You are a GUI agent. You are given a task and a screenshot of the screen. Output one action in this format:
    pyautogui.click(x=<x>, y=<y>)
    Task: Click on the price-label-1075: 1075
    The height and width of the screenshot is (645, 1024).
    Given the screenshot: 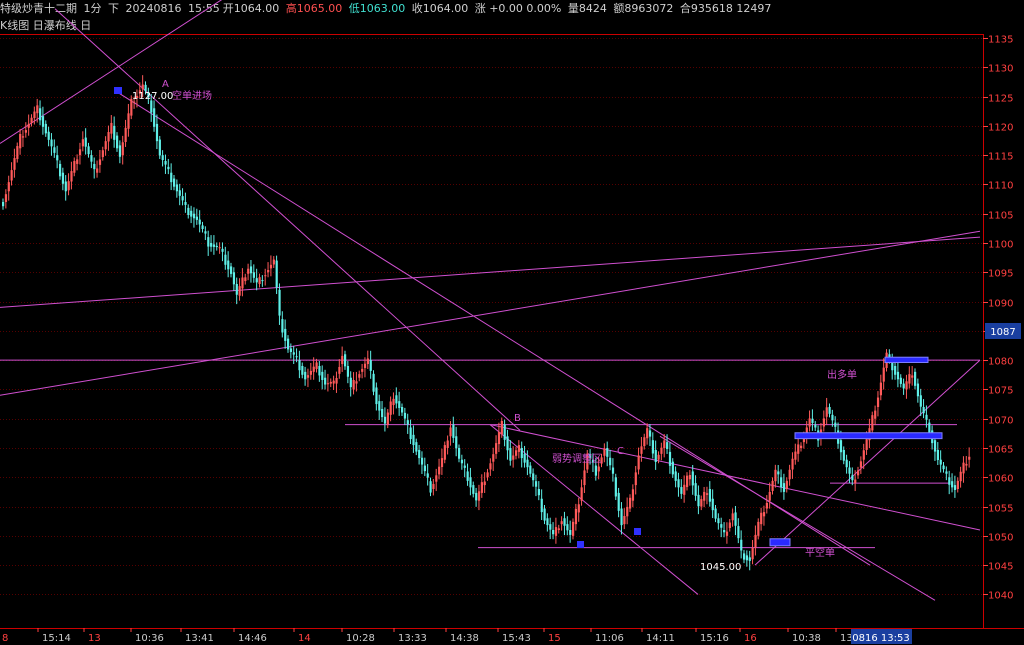 What is the action you would take?
    pyautogui.click(x=1000, y=391)
    